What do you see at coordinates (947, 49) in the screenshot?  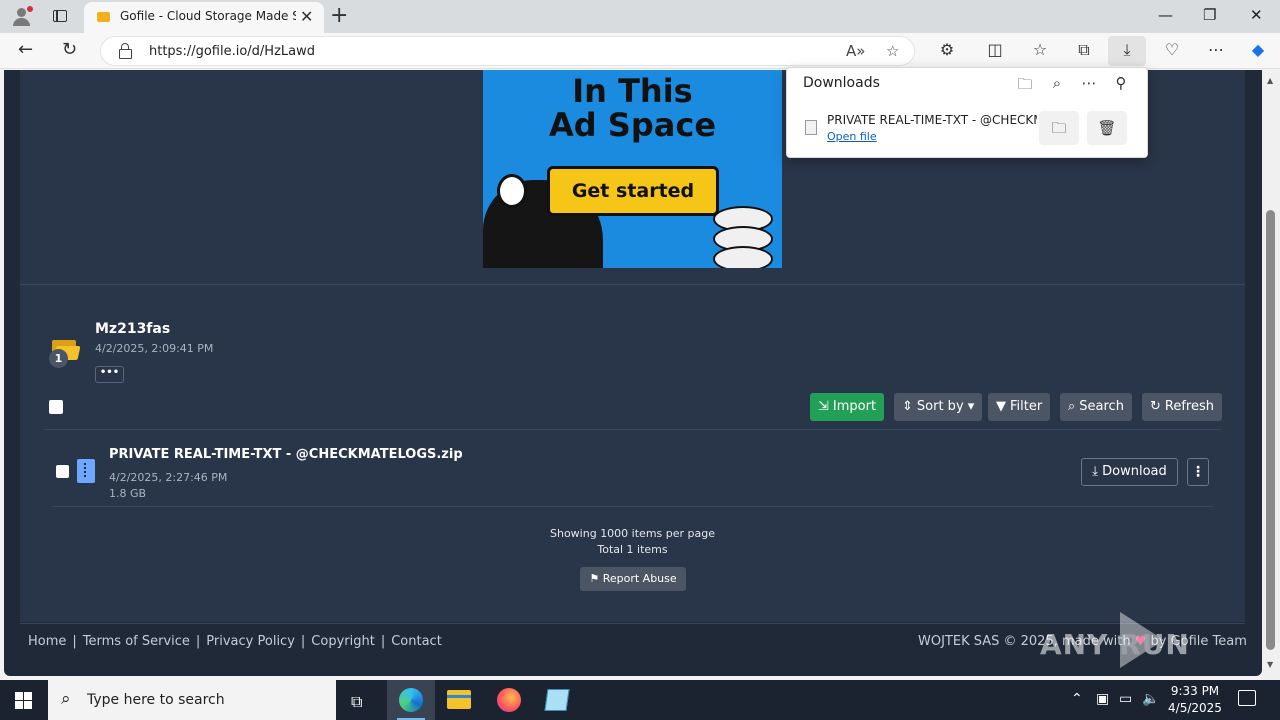 I see `extensions-icon: ⚙` at bounding box center [947, 49].